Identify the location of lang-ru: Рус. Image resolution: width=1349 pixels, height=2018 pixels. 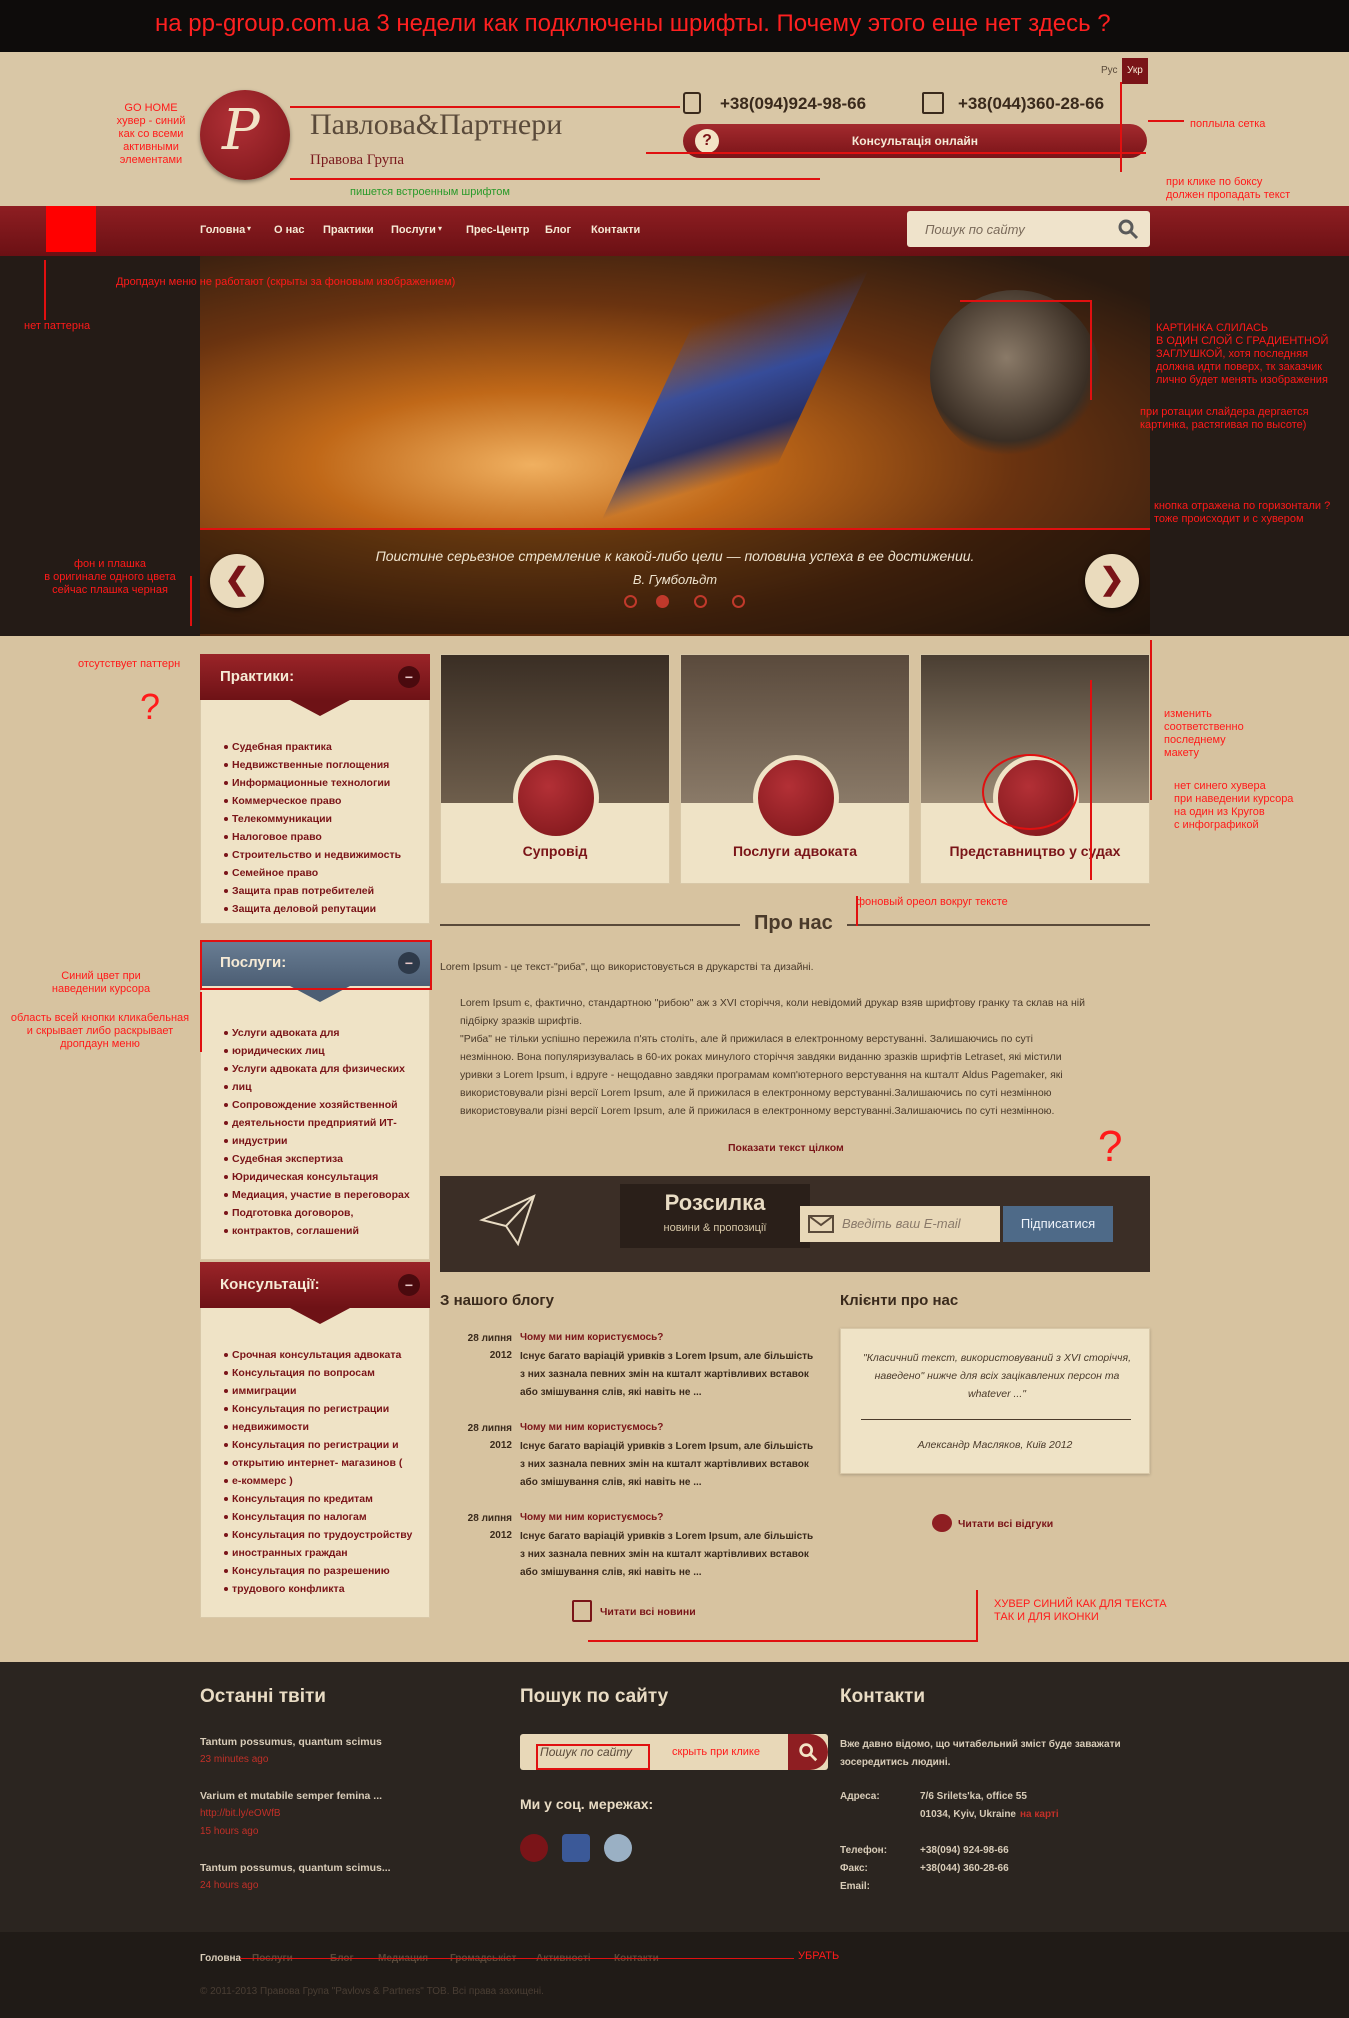
(1109, 71).